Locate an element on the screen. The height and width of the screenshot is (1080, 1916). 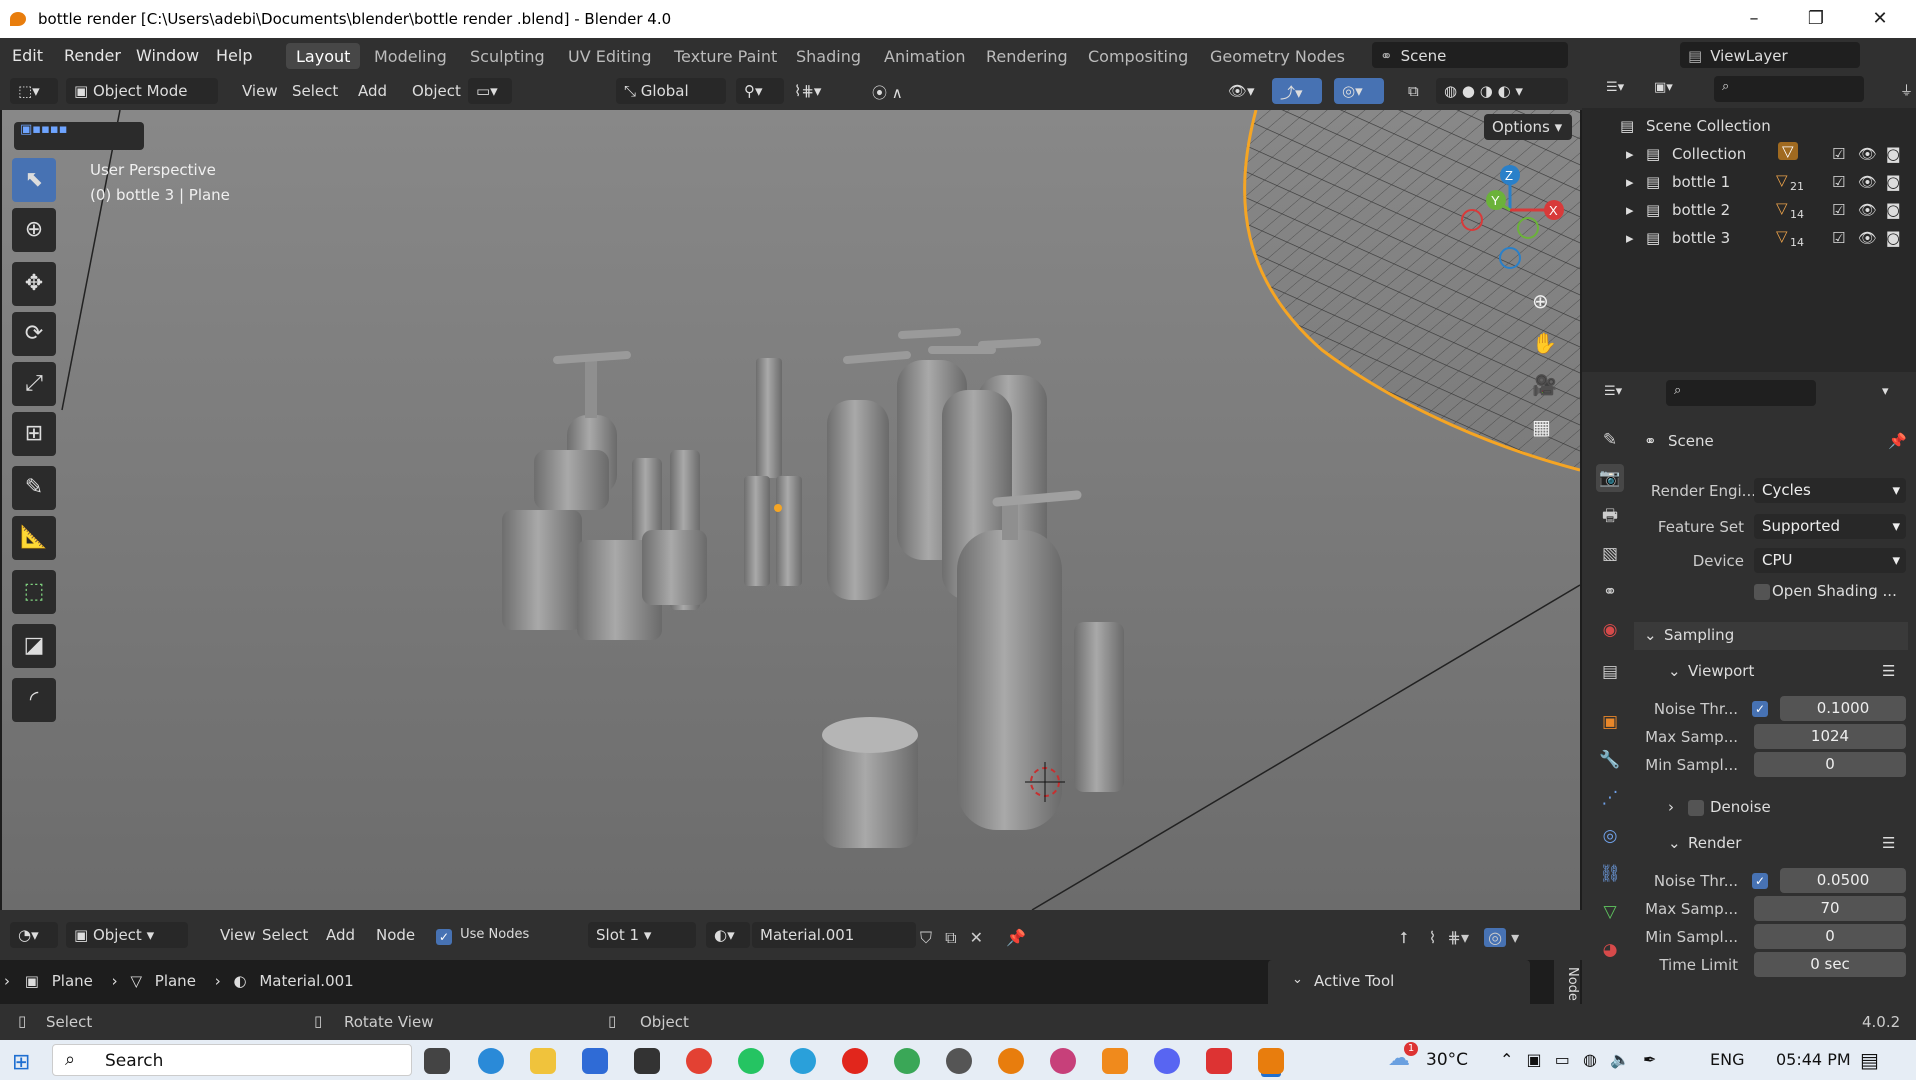
active-tool-panel: ⌄ Active Tool is located at coordinates (1399, 982).